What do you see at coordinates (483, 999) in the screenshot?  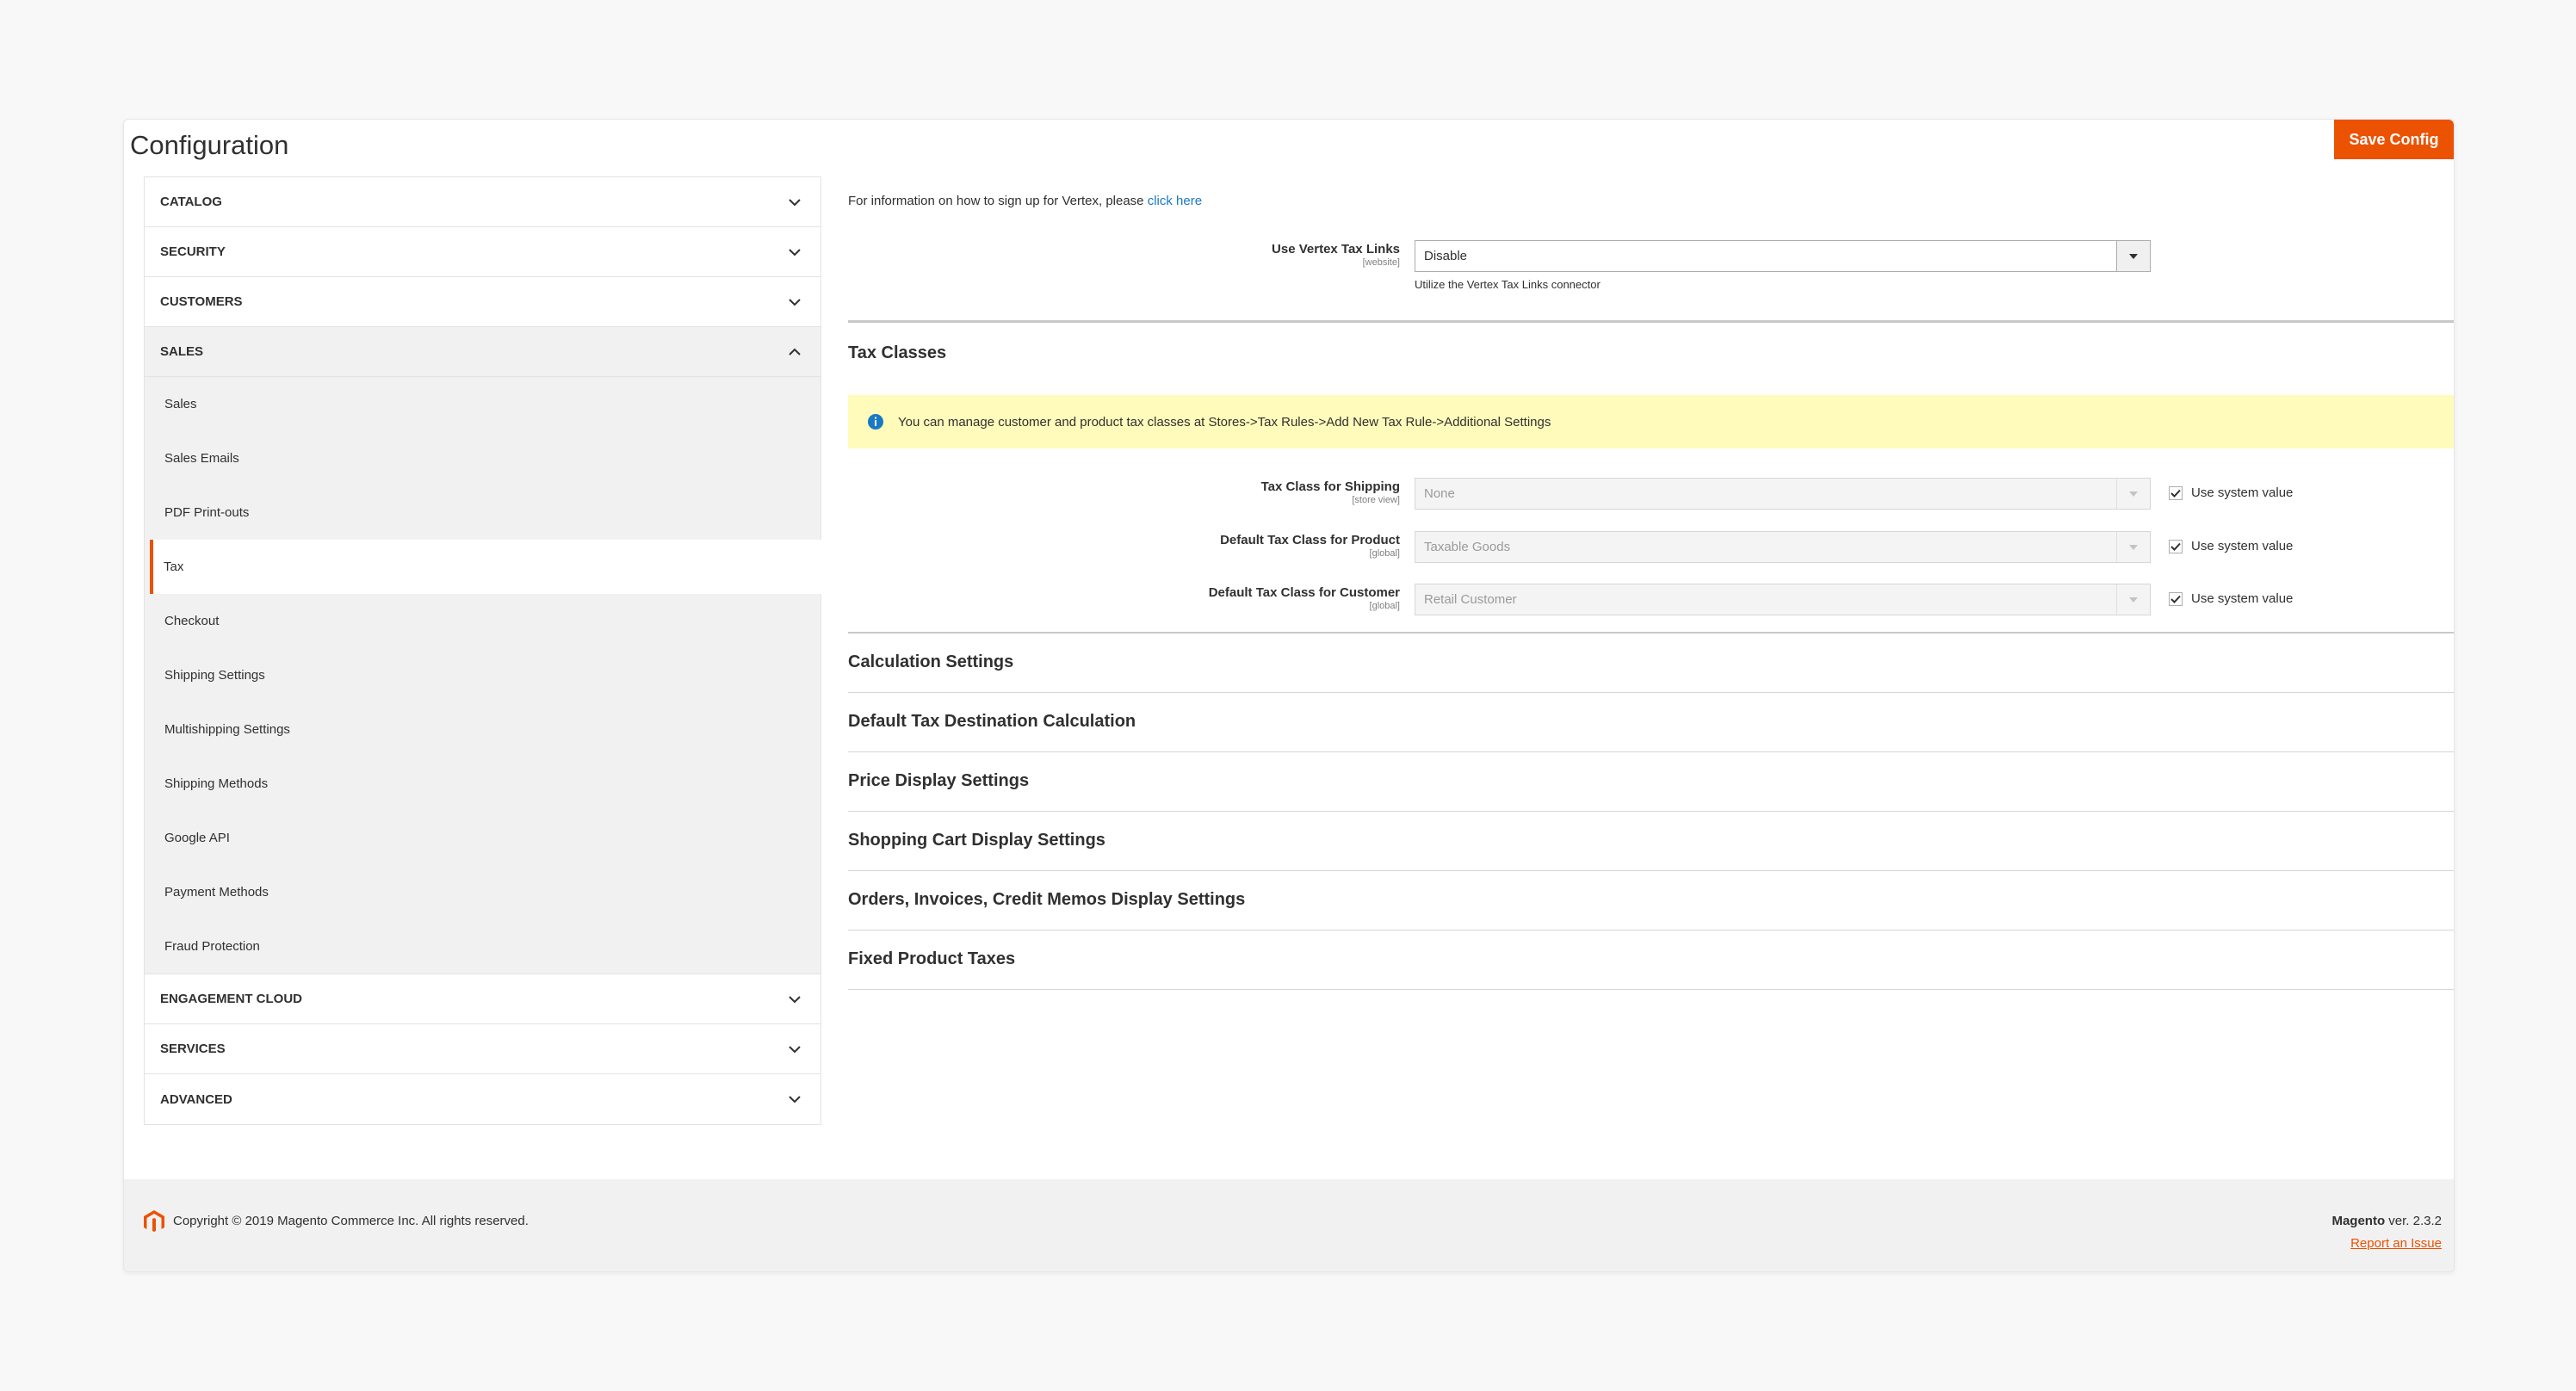 I see `sidebar-group-engagement-cloud: ENGAGEMENT CLOUD` at bounding box center [483, 999].